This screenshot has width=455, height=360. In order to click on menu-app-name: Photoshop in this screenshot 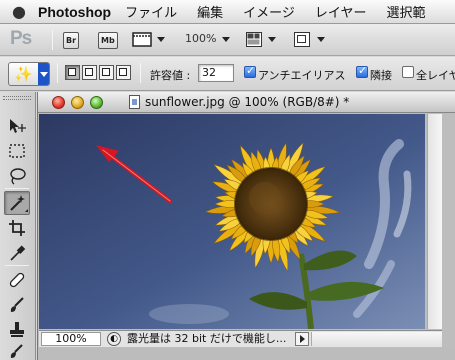, I will do `click(74, 12)`.